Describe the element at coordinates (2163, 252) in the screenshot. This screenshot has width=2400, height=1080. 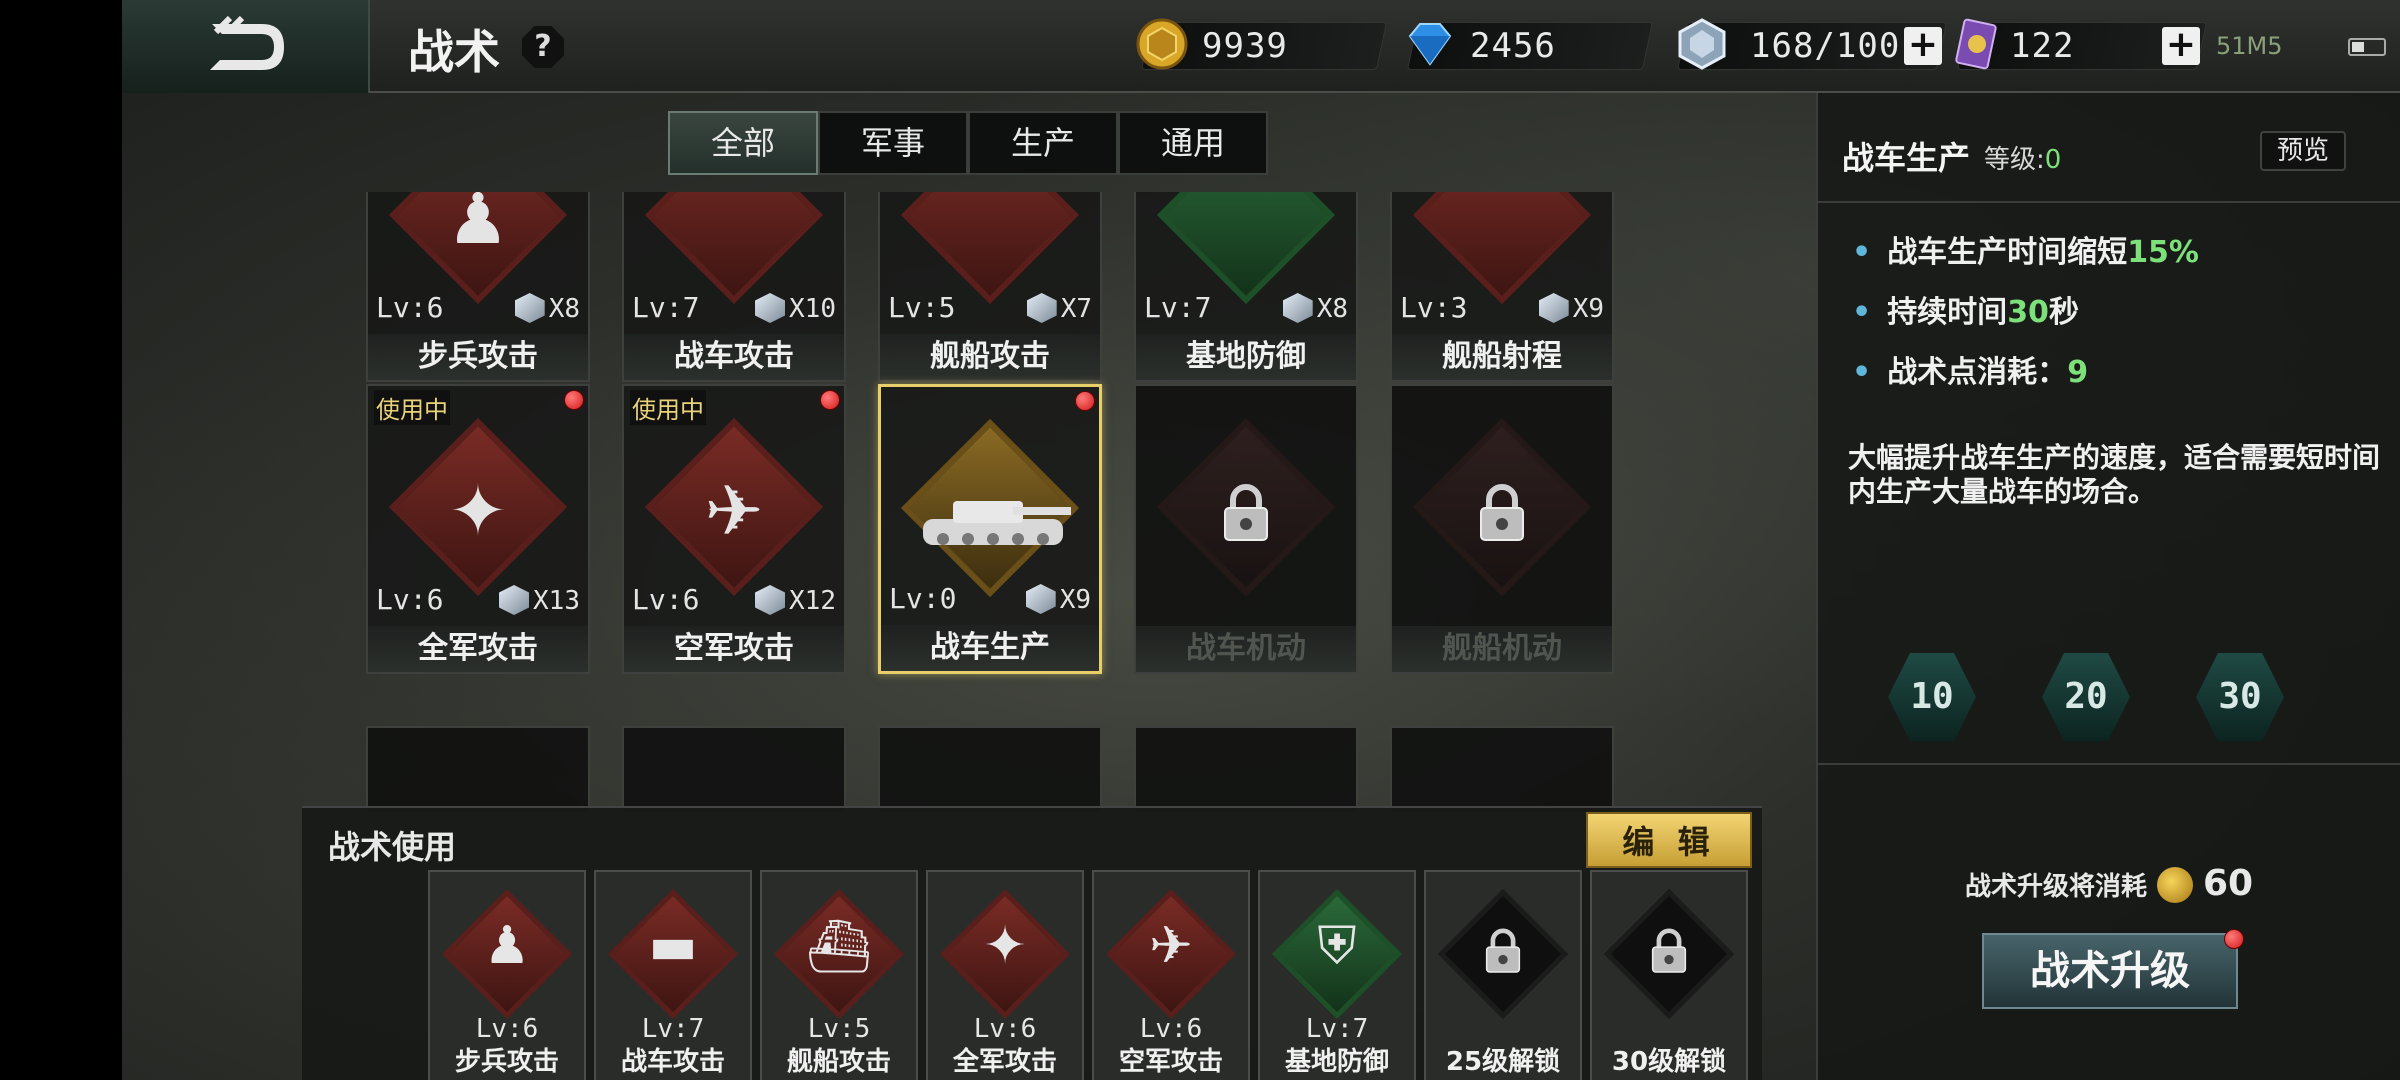
I see `effect-value: 15%` at that location.